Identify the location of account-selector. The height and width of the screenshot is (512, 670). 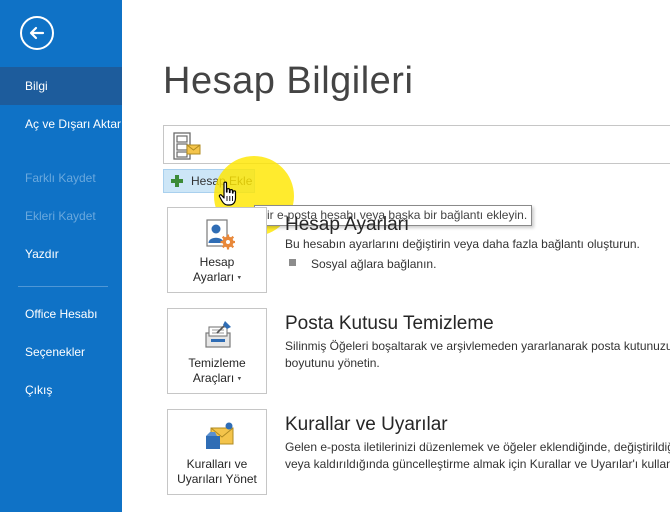
(416, 144).